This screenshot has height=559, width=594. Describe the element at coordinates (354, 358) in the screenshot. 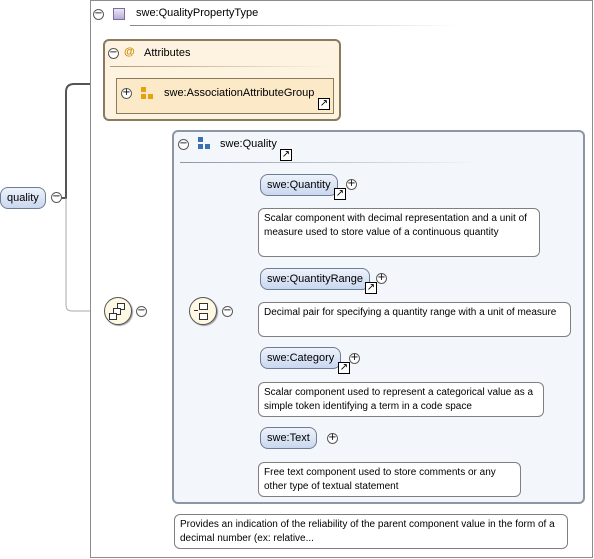

I see `expand-category-button: +` at that location.